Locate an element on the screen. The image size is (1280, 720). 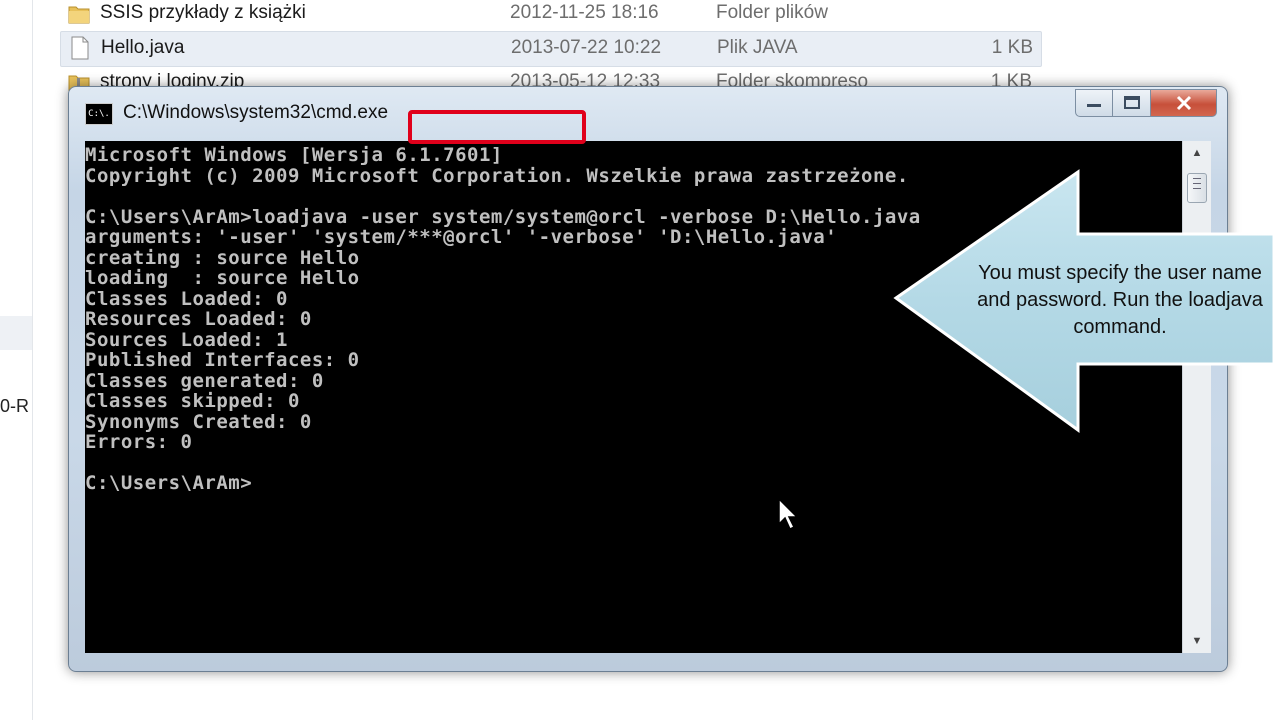
maximize-button is located at coordinates (1132, 103).